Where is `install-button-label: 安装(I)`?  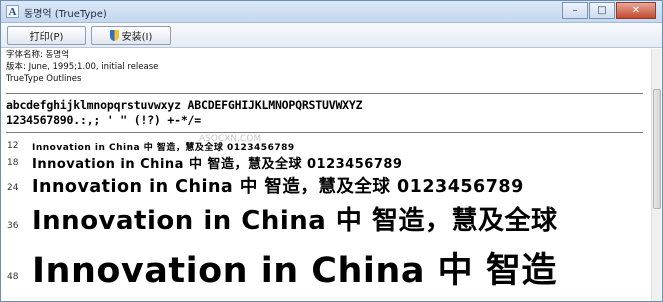
install-button-label: 安装(I) is located at coordinates (137, 37).